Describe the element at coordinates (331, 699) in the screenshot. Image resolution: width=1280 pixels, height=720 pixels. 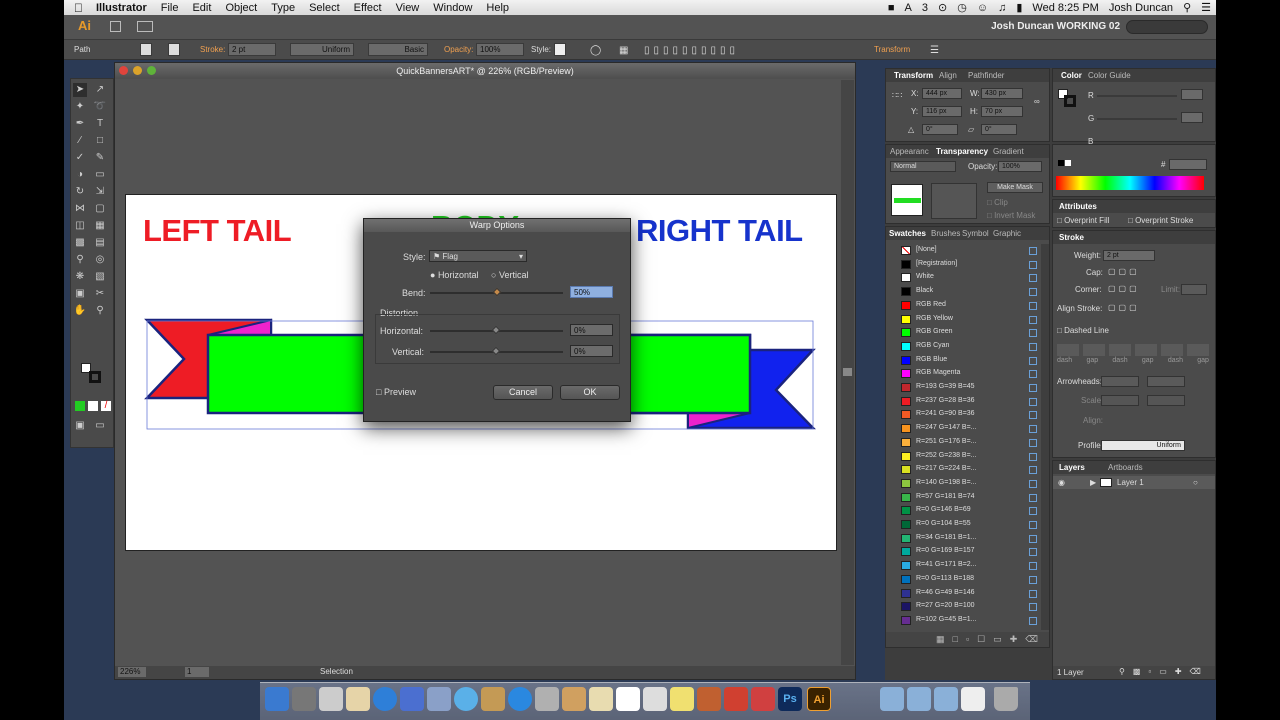
I see `system-prefs-icon` at that location.